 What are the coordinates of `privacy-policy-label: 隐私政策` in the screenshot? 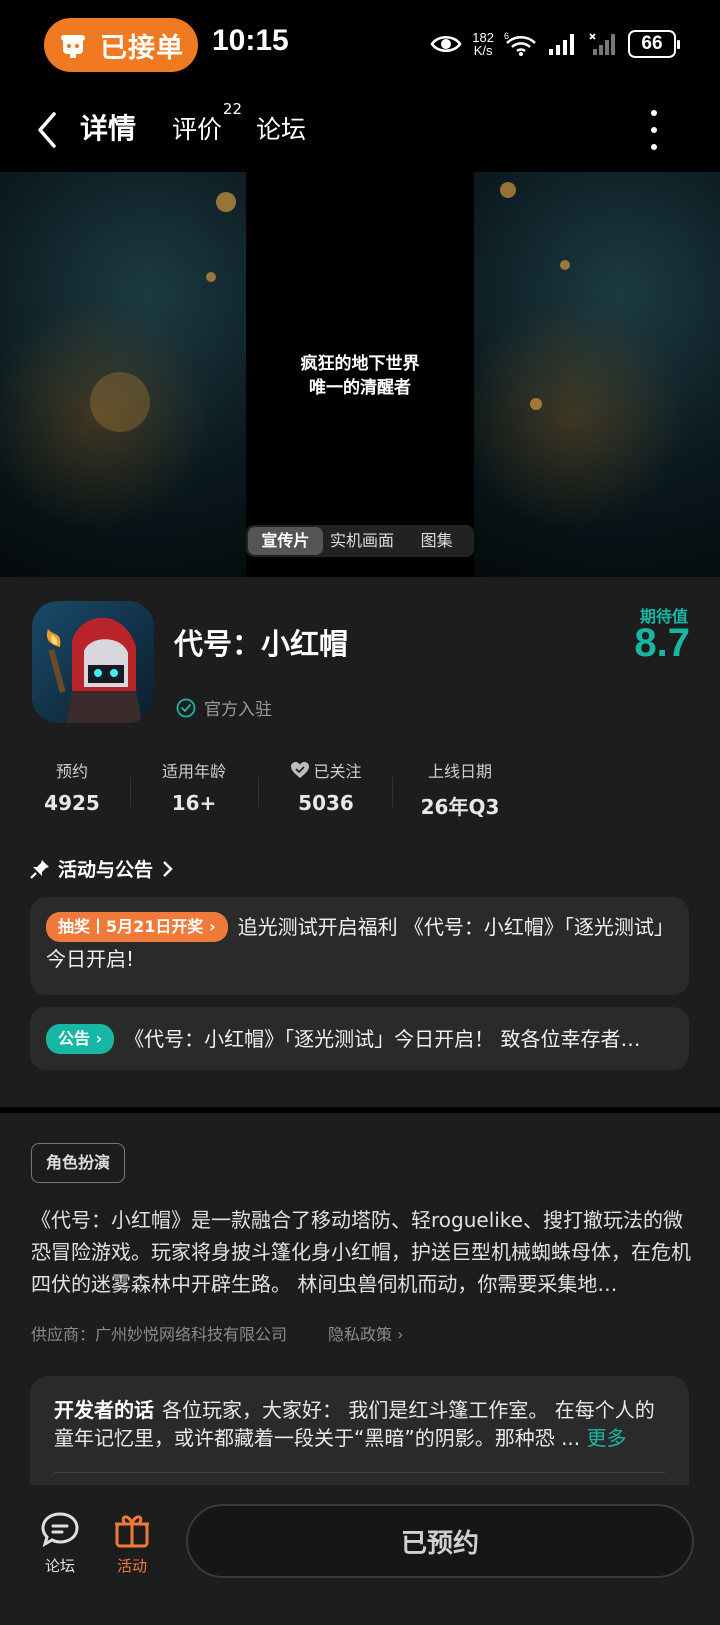 It's located at (360, 1334).